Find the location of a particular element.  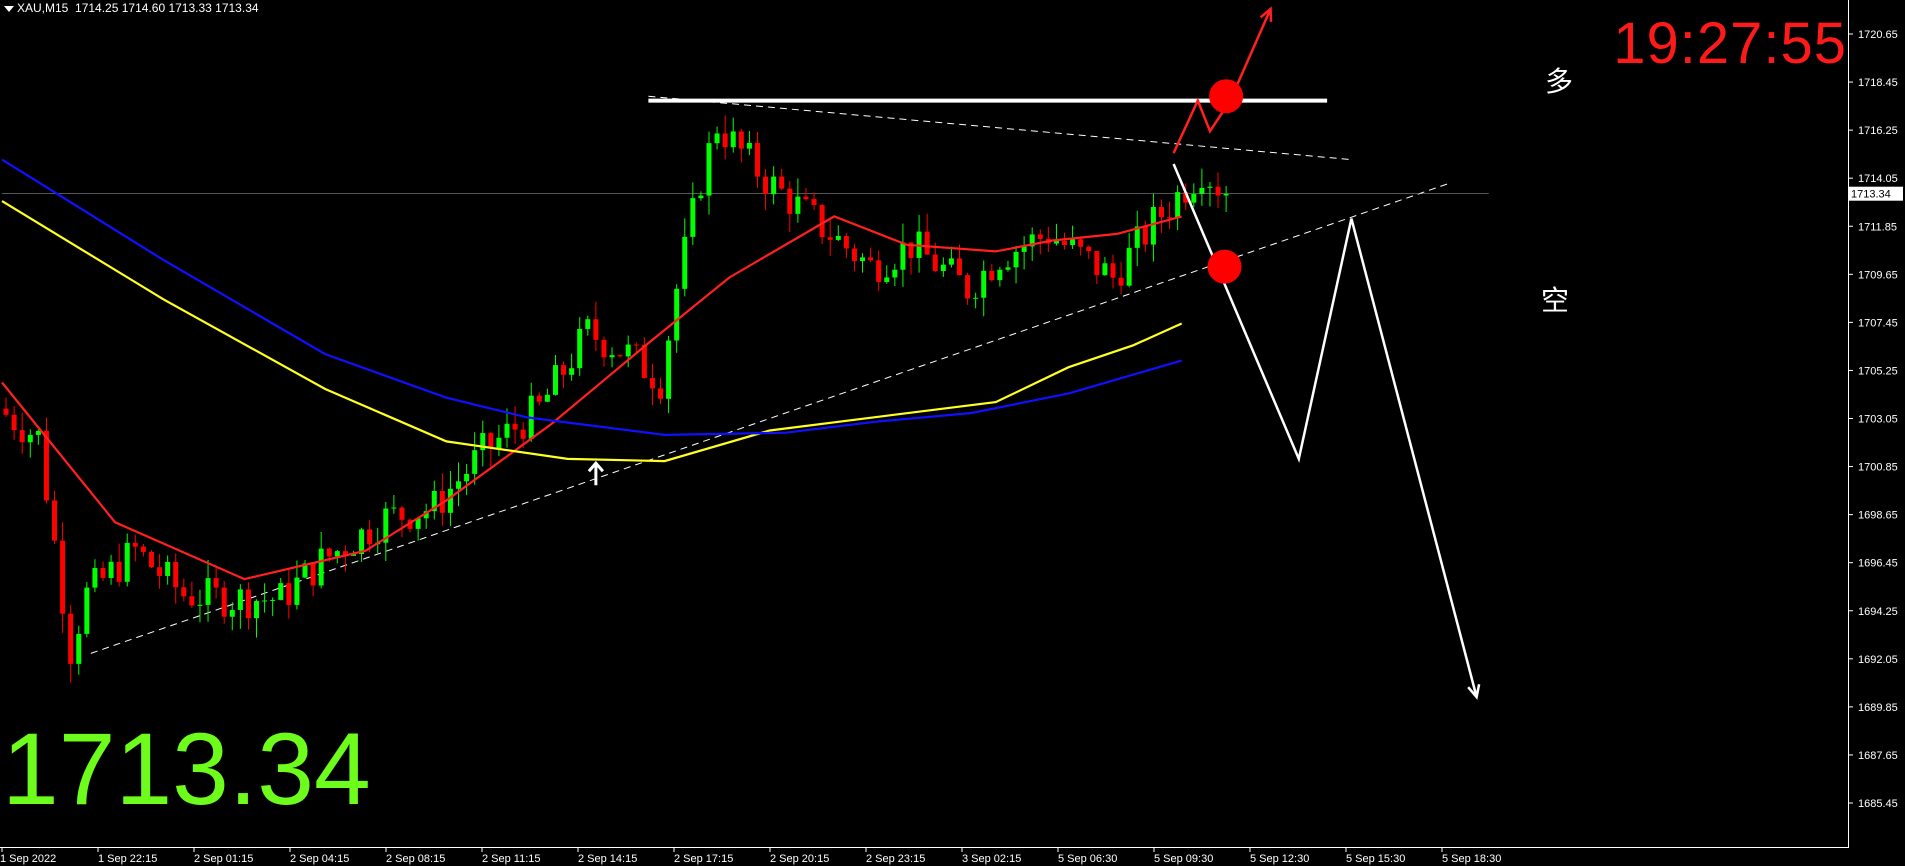

current-price-tag-label: 1713.34 is located at coordinates (1871, 195).